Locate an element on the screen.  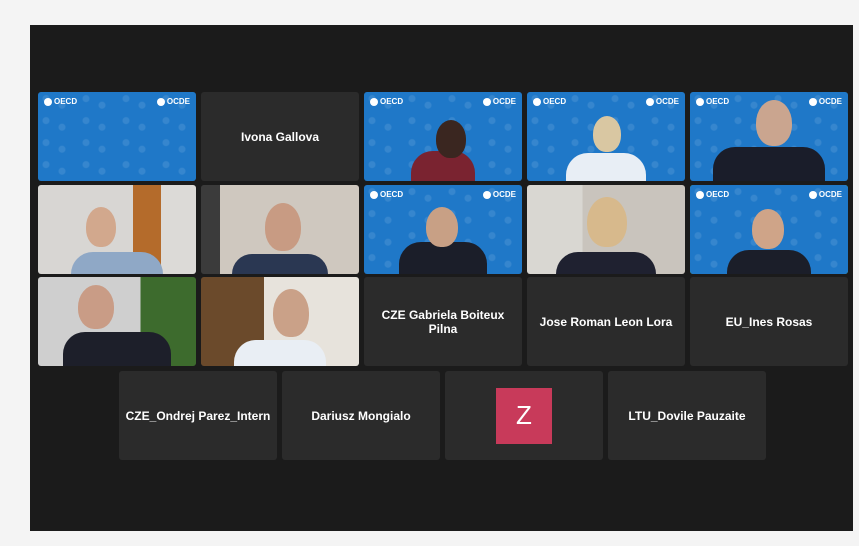
participant-name: EU_Ines Rosas is located at coordinates (769, 321).